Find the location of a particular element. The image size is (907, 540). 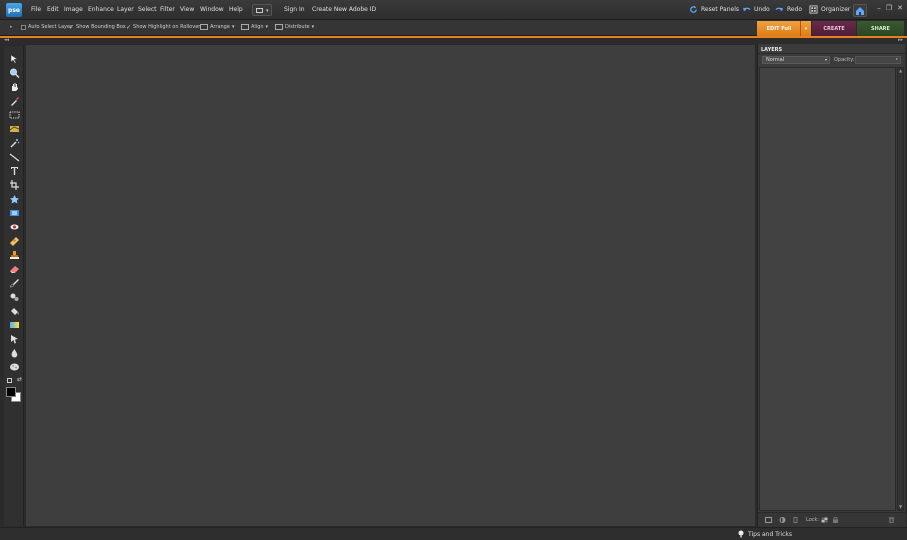

edit-mode-dropdown: ▾ is located at coordinates (805, 29).